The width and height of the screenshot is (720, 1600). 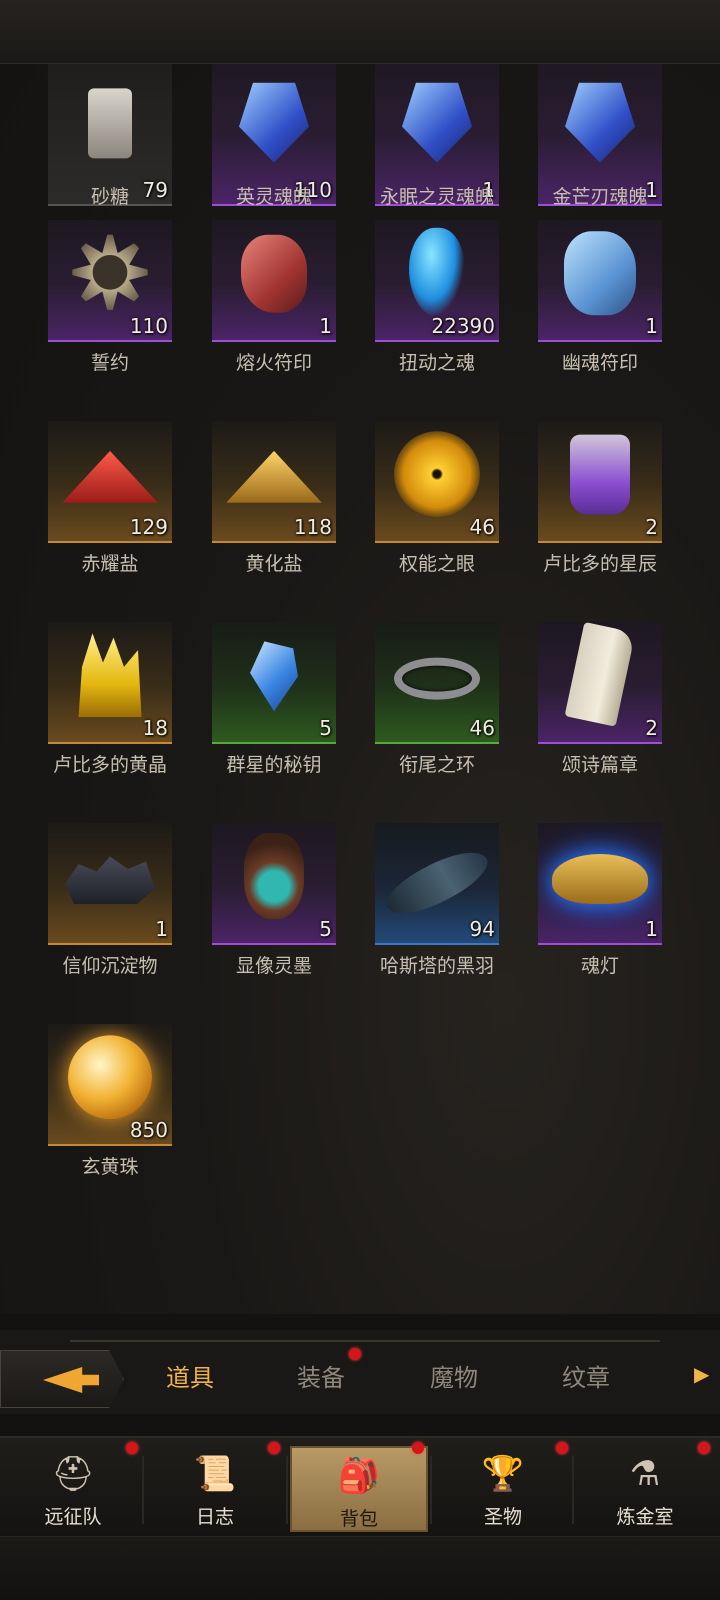 What do you see at coordinates (274, 122) in the screenshot?
I see `hero-soul-crystal-icon` at bounding box center [274, 122].